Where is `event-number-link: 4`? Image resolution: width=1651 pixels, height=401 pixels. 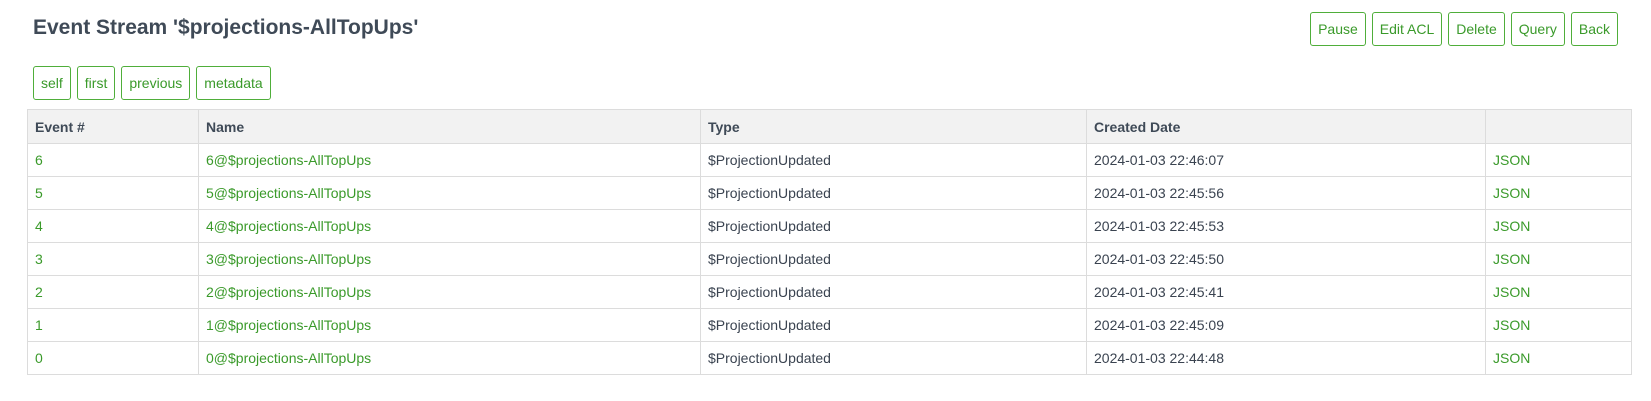
event-number-link: 4 is located at coordinates (39, 226).